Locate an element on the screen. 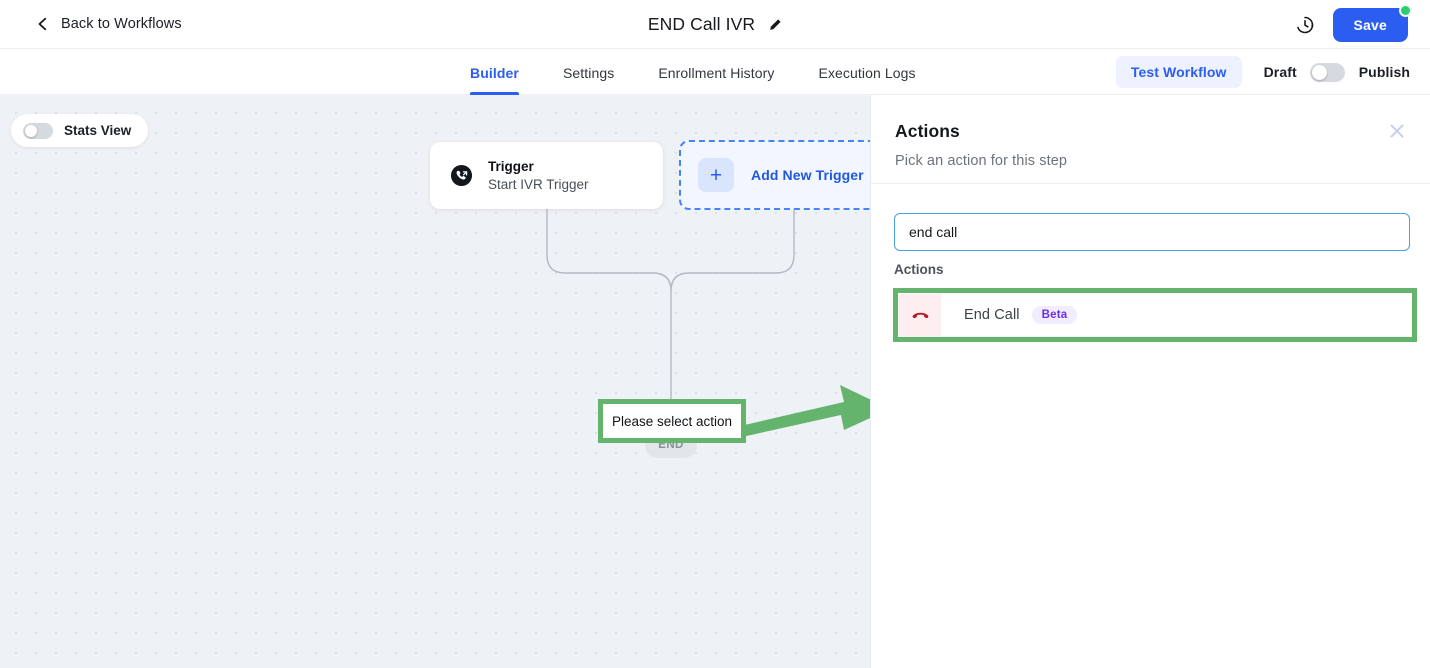 This screenshot has width=1430, height=668. annotation-text: Please select action is located at coordinates (672, 421).